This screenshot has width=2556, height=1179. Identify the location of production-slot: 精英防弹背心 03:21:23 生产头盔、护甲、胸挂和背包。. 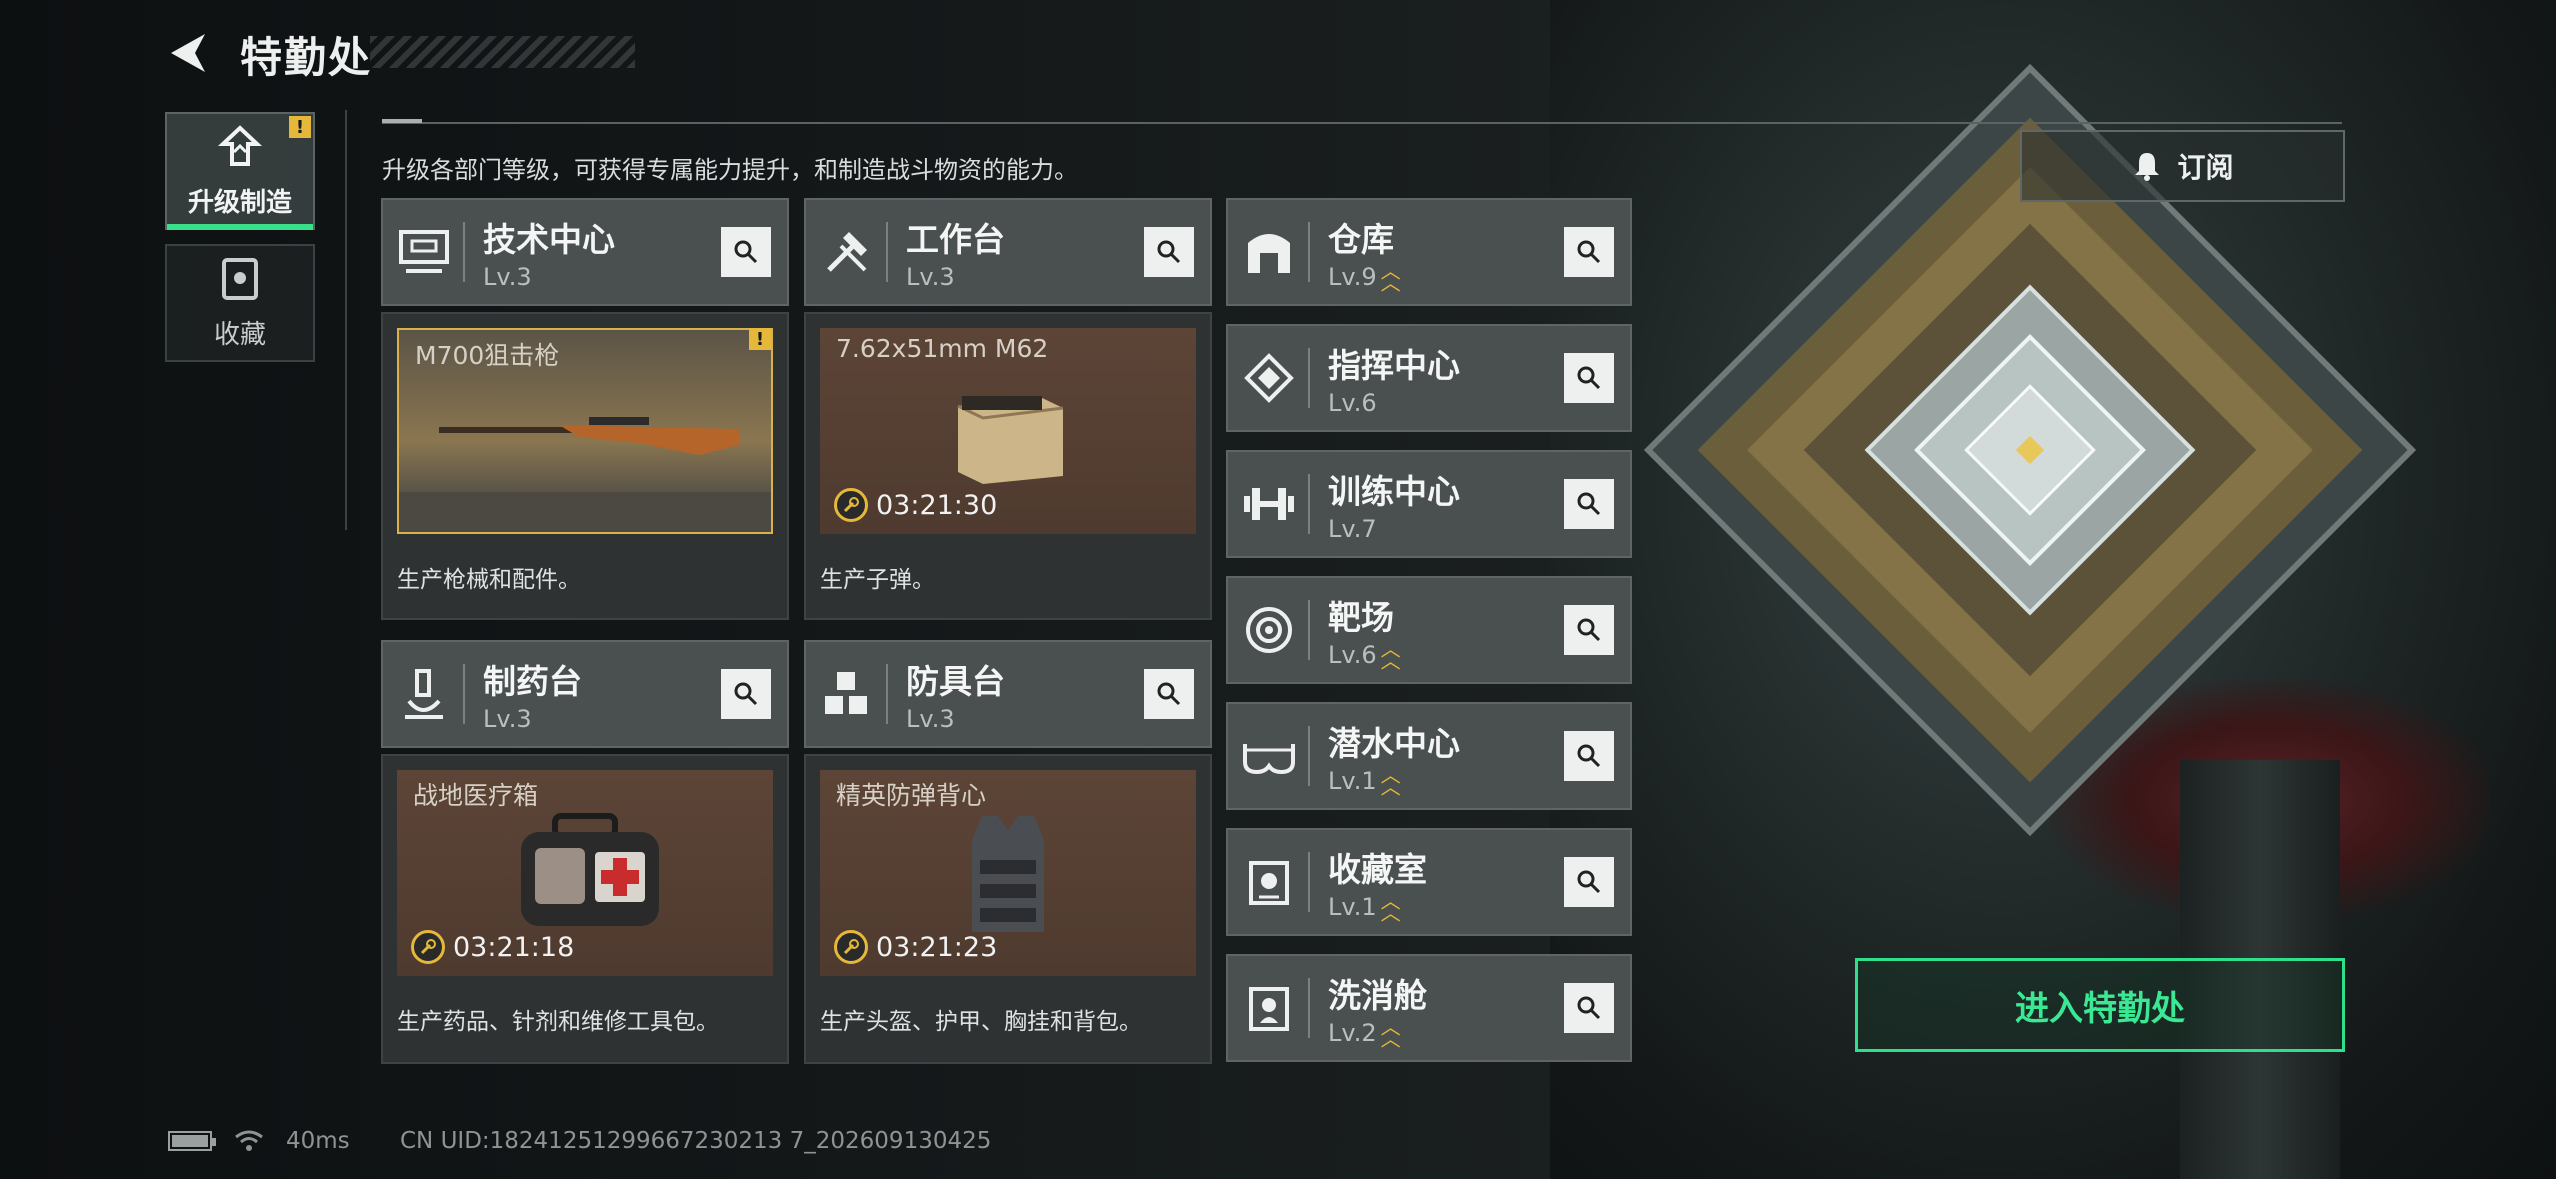
(1008, 909).